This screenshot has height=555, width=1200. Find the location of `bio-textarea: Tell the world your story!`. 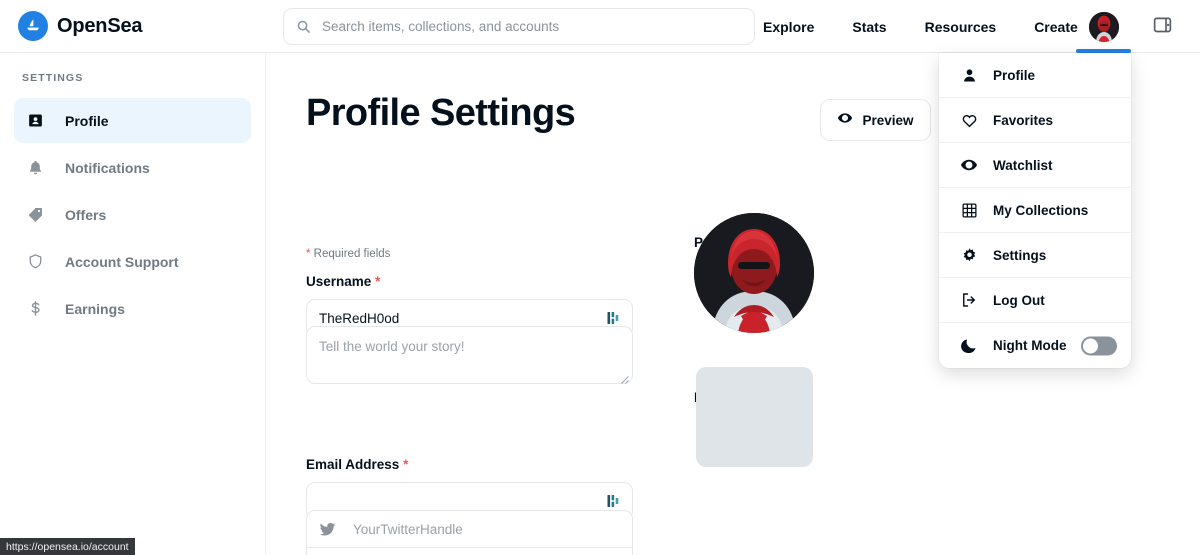

bio-textarea: Tell the world your story! is located at coordinates (469, 355).